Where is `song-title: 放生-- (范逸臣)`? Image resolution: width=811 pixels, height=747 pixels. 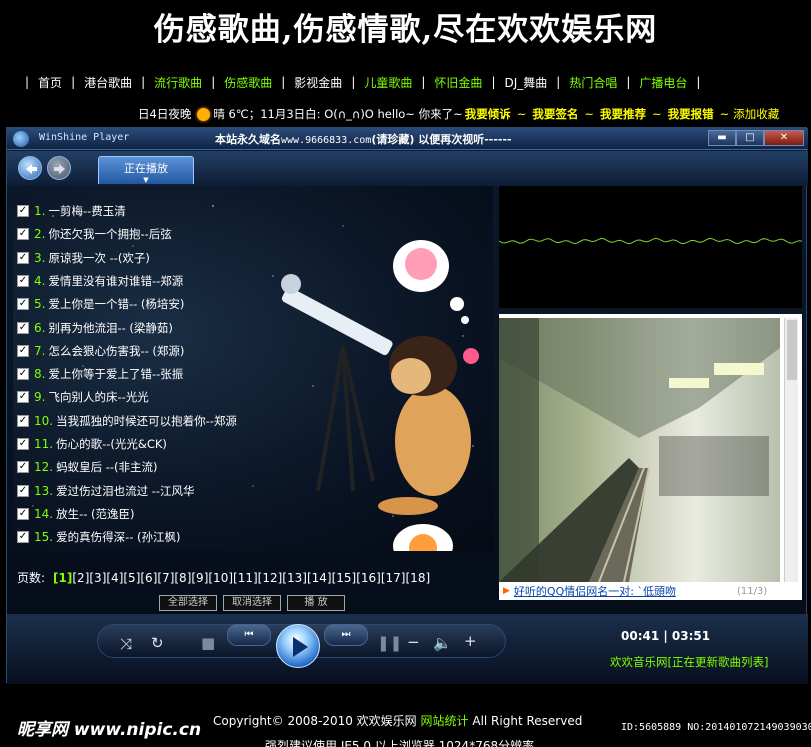
song-title: 放生-- (范逸臣) is located at coordinates (95, 514).